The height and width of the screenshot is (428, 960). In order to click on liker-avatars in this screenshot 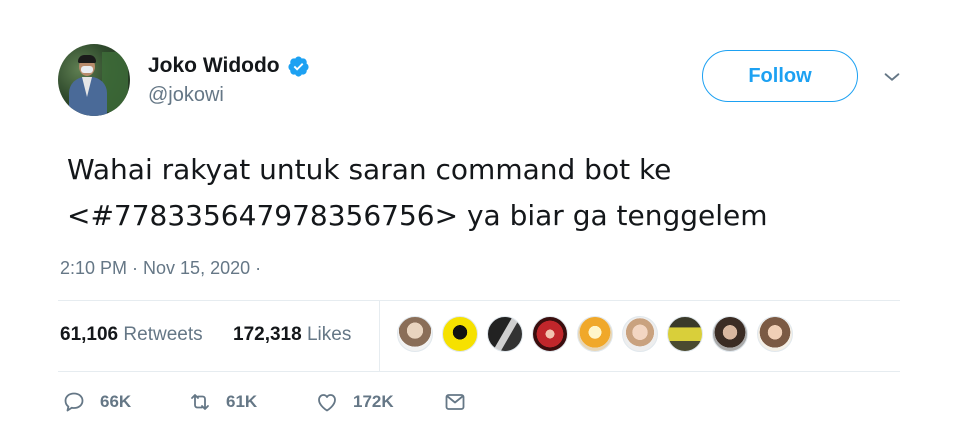, I will do `click(599, 334)`.